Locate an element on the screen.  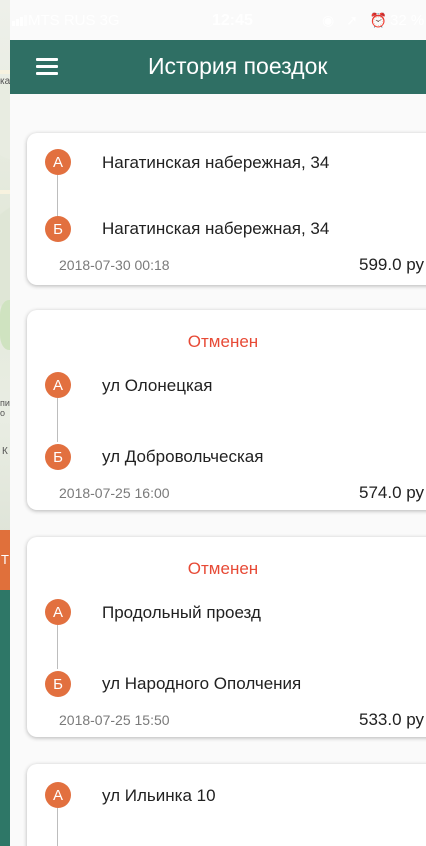
map-label: пи is located at coordinates (5, 403).